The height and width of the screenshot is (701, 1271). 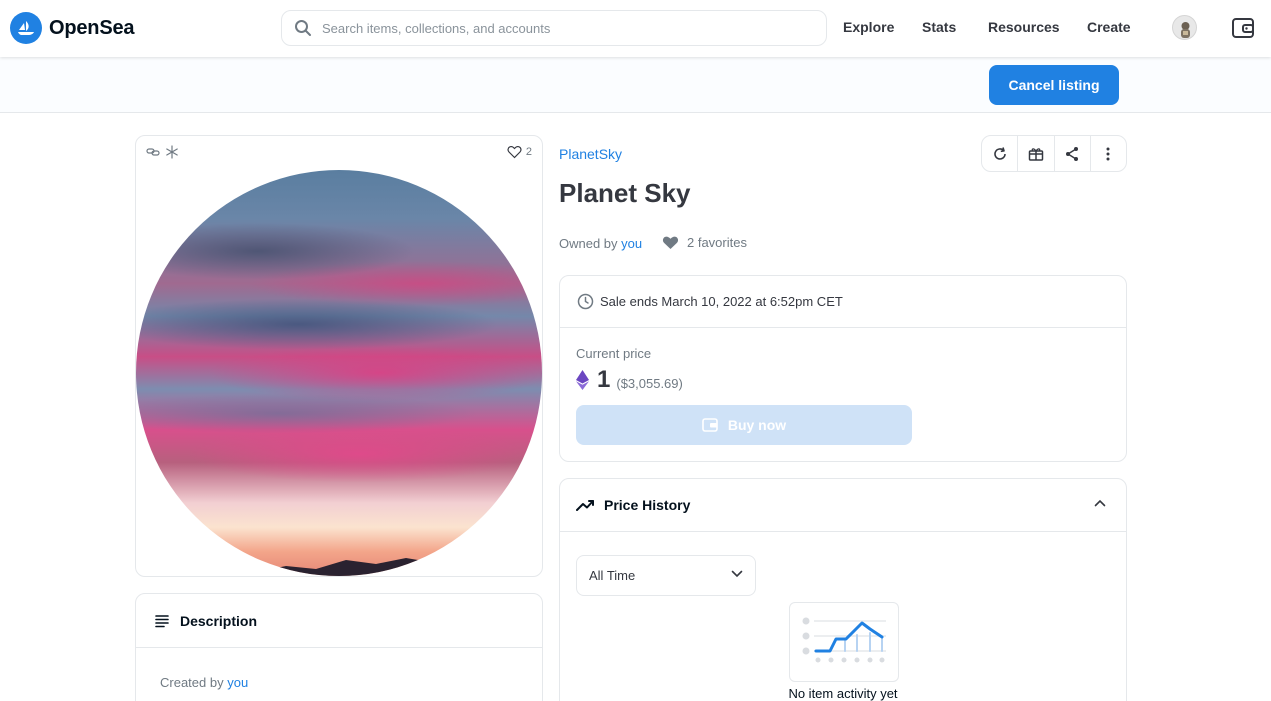 I want to click on nav-stats: Stats, so click(x=939, y=27).